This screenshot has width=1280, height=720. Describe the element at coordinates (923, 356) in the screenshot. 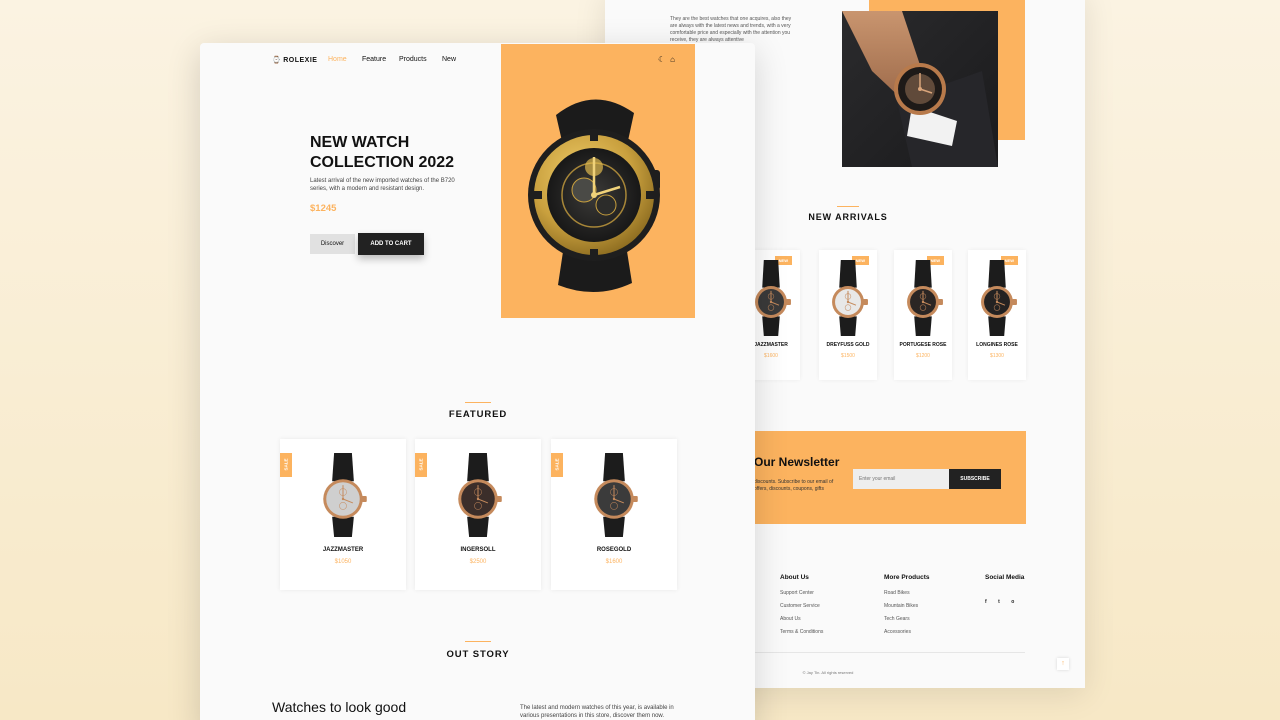

I see `product-price: $1200` at that location.